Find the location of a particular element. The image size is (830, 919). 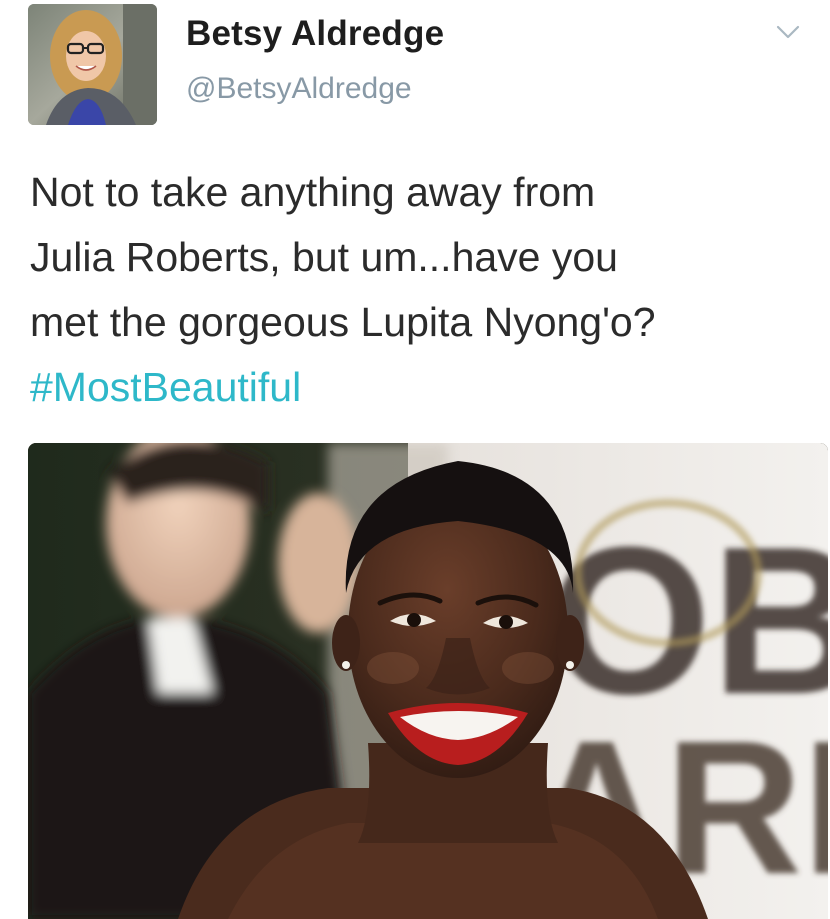

avatar is located at coordinates (92, 64).